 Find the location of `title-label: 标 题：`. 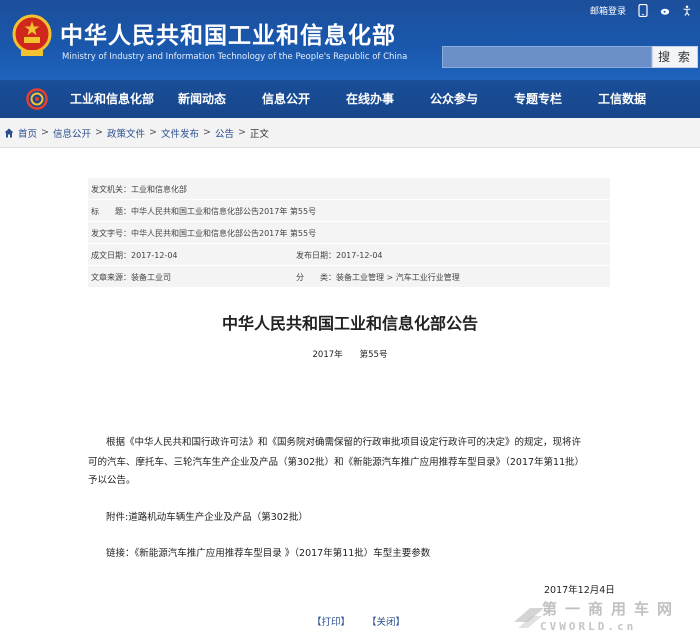

title-label: 标 题： is located at coordinates (111, 211).